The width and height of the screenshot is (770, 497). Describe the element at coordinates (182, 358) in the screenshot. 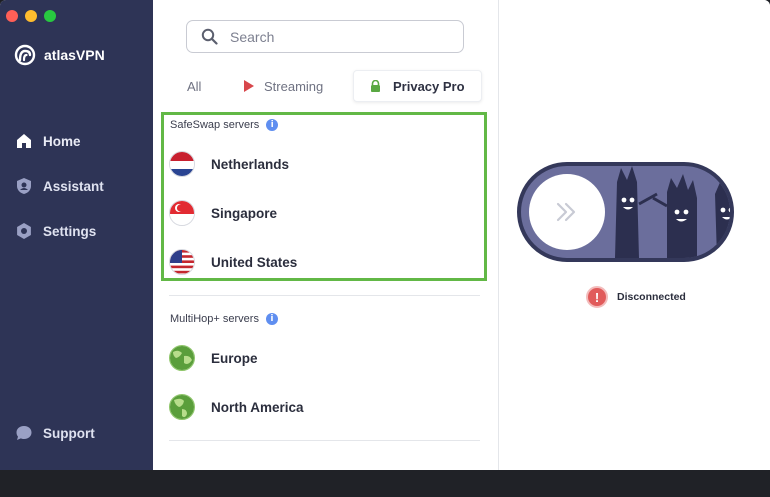

I see `globe-europe-icon` at that location.